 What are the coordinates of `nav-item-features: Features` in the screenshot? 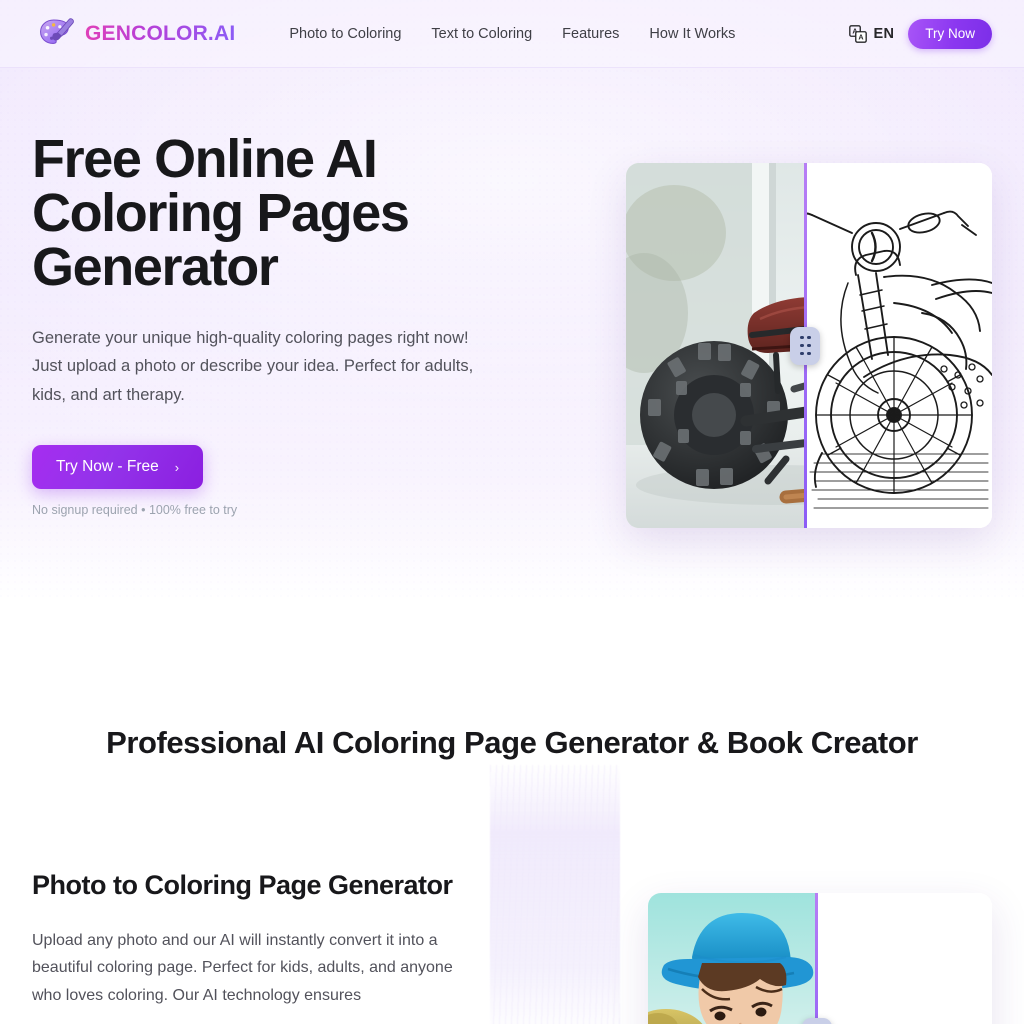 It's located at (590, 34).